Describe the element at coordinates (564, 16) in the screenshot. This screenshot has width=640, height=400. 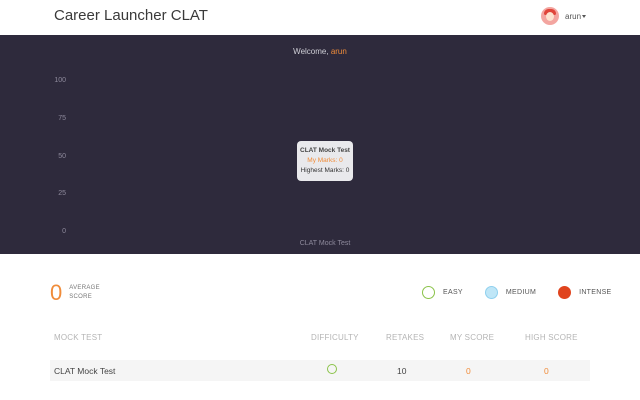
I see `user-menu: arun` at that location.